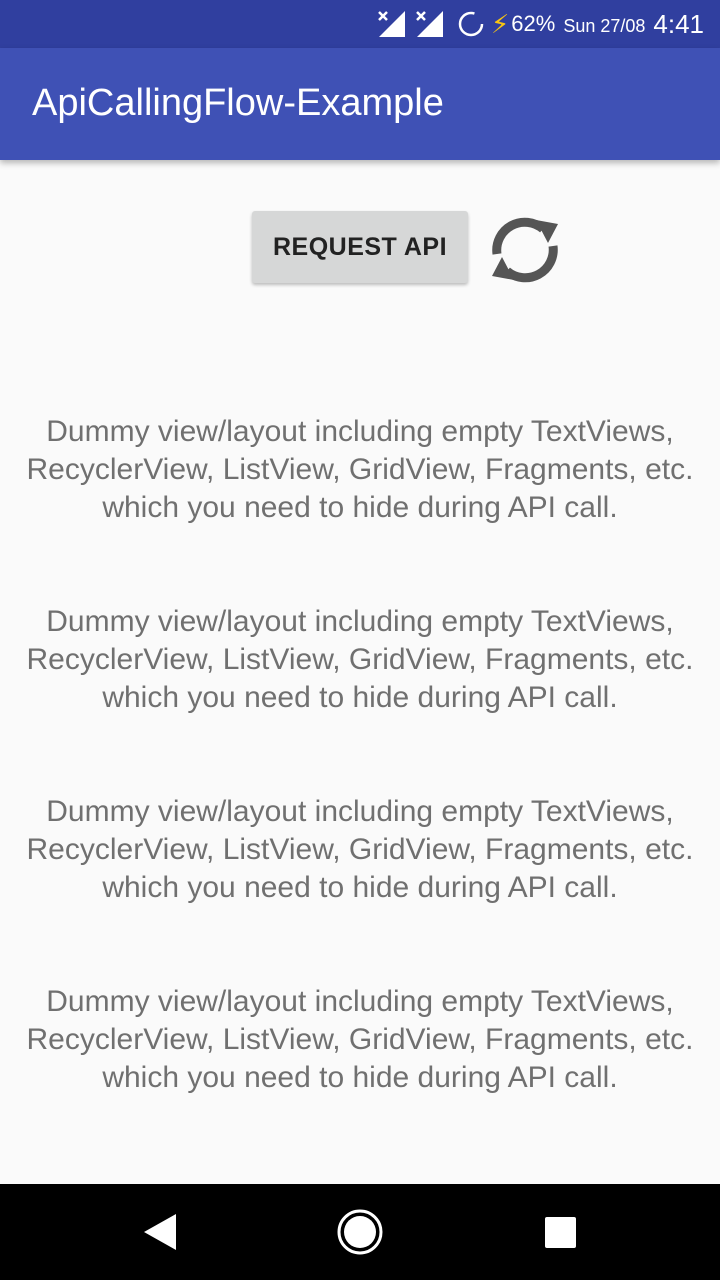 The height and width of the screenshot is (1280, 720). Describe the element at coordinates (678, 23) in the screenshot. I see `status-time: 4:41` at that location.